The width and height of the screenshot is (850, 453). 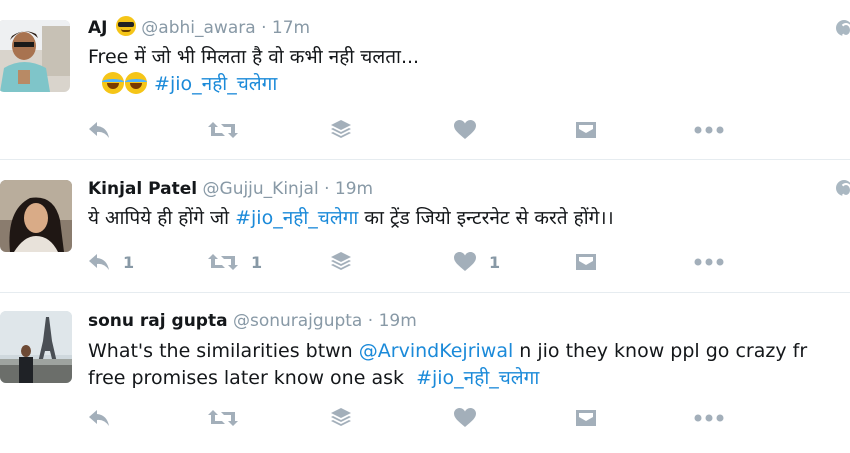 I want to click on like-count: 1, so click(x=495, y=262).